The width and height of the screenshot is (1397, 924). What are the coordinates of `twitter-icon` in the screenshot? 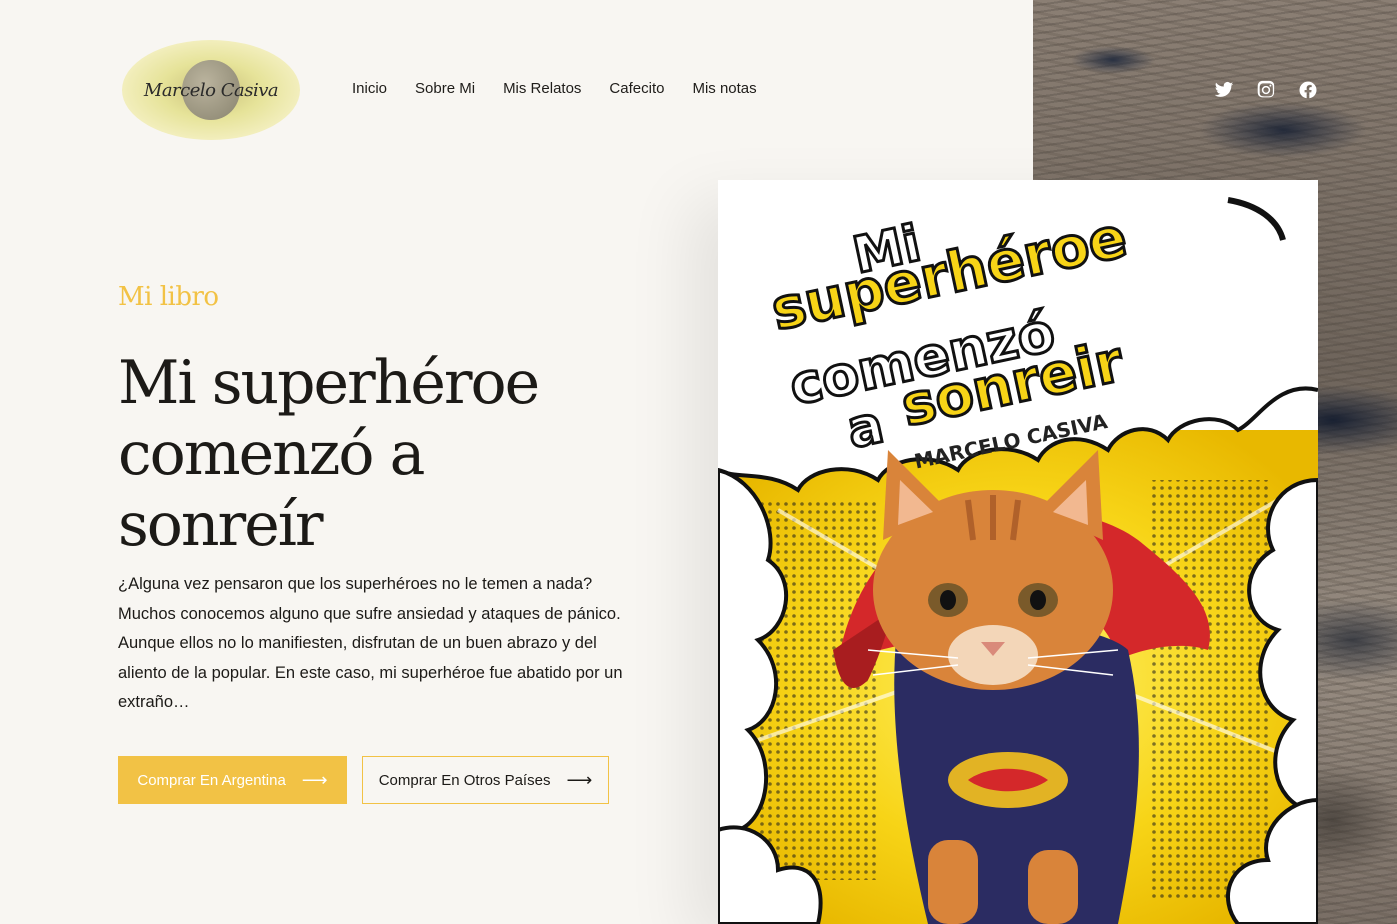 It's located at (1224, 90).